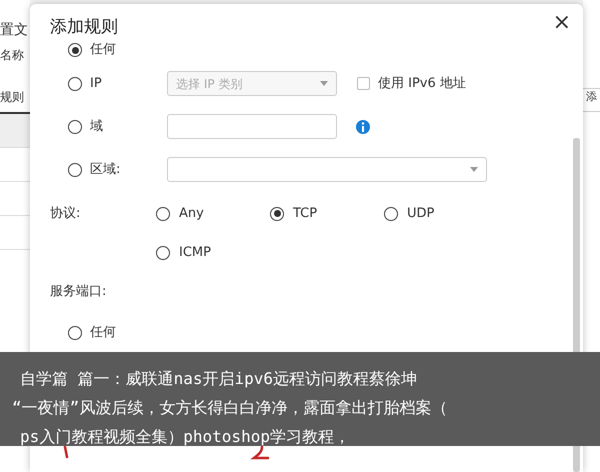 The height and width of the screenshot is (472, 600). Describe the element at coordinates (213, 252) in the screenshot. I see `radio-option: ICMP` at that location.